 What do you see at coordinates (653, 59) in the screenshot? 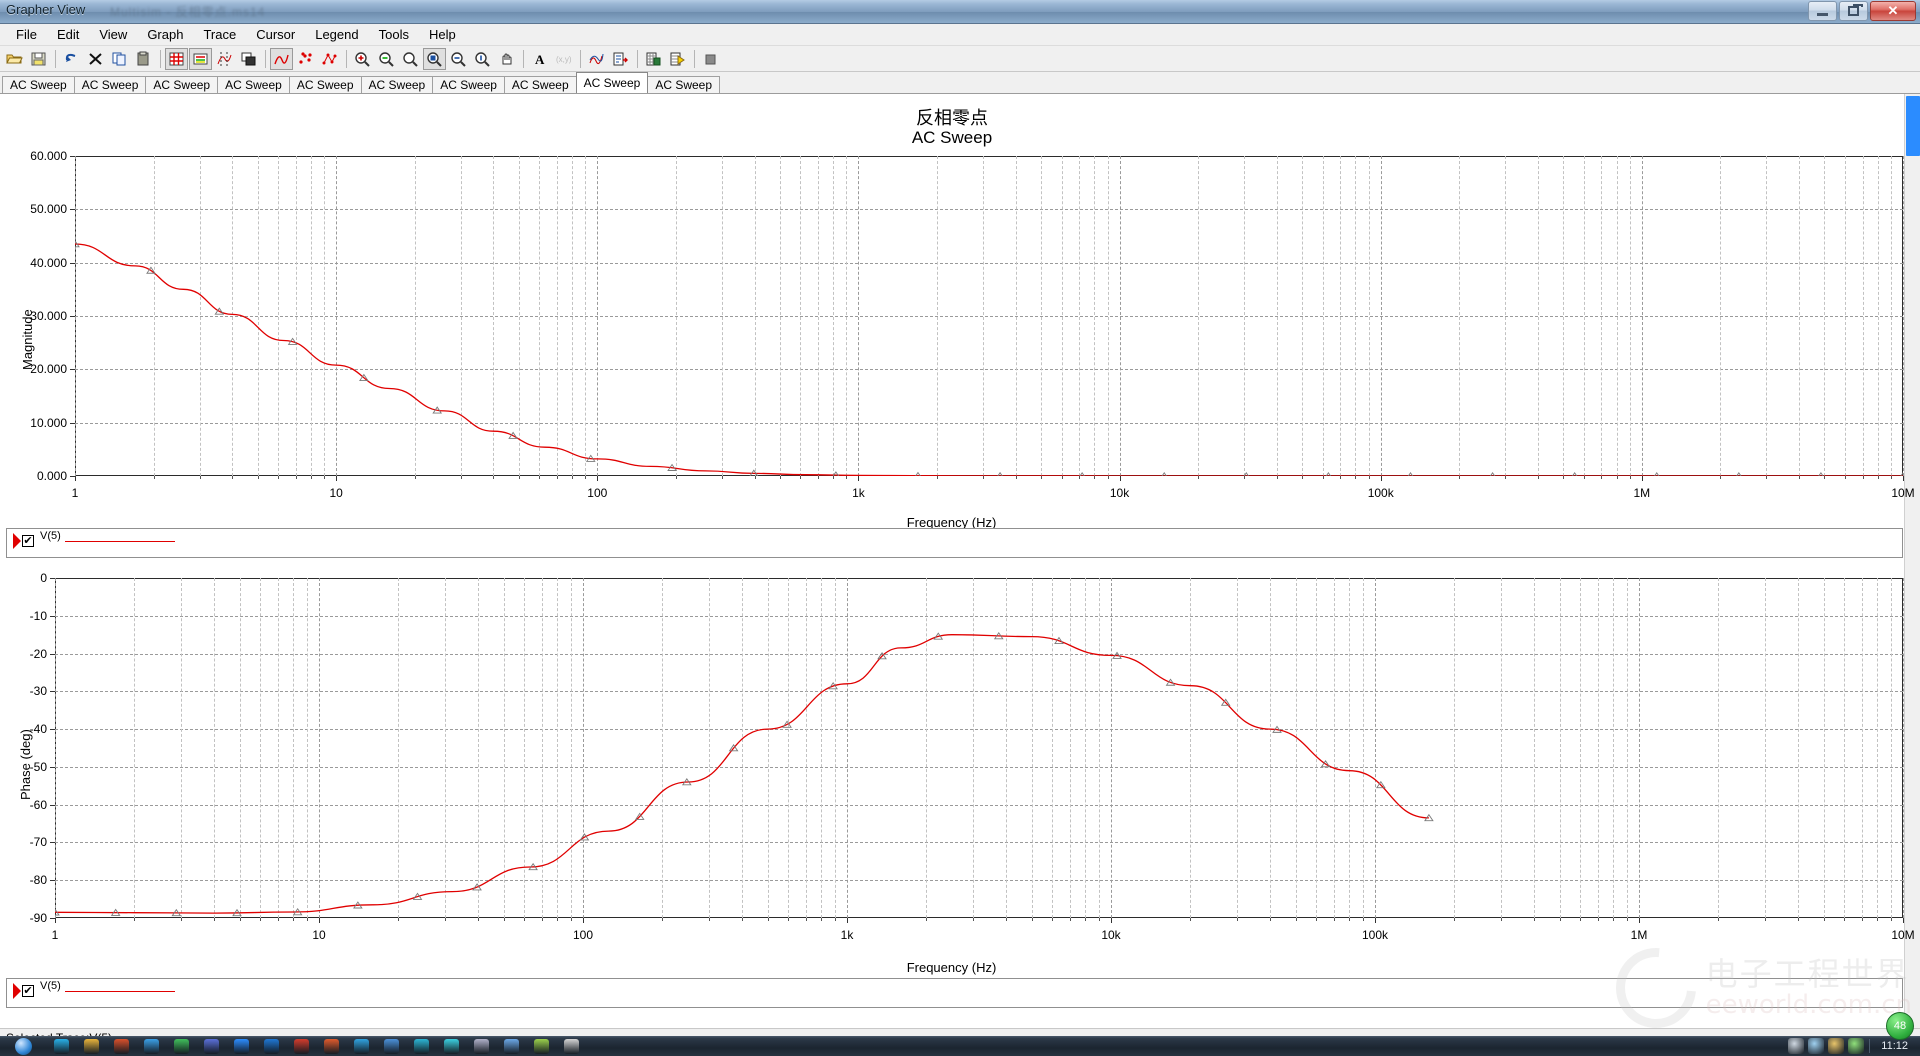
I see `export-excel-icon` at bounding box center [653, 59].